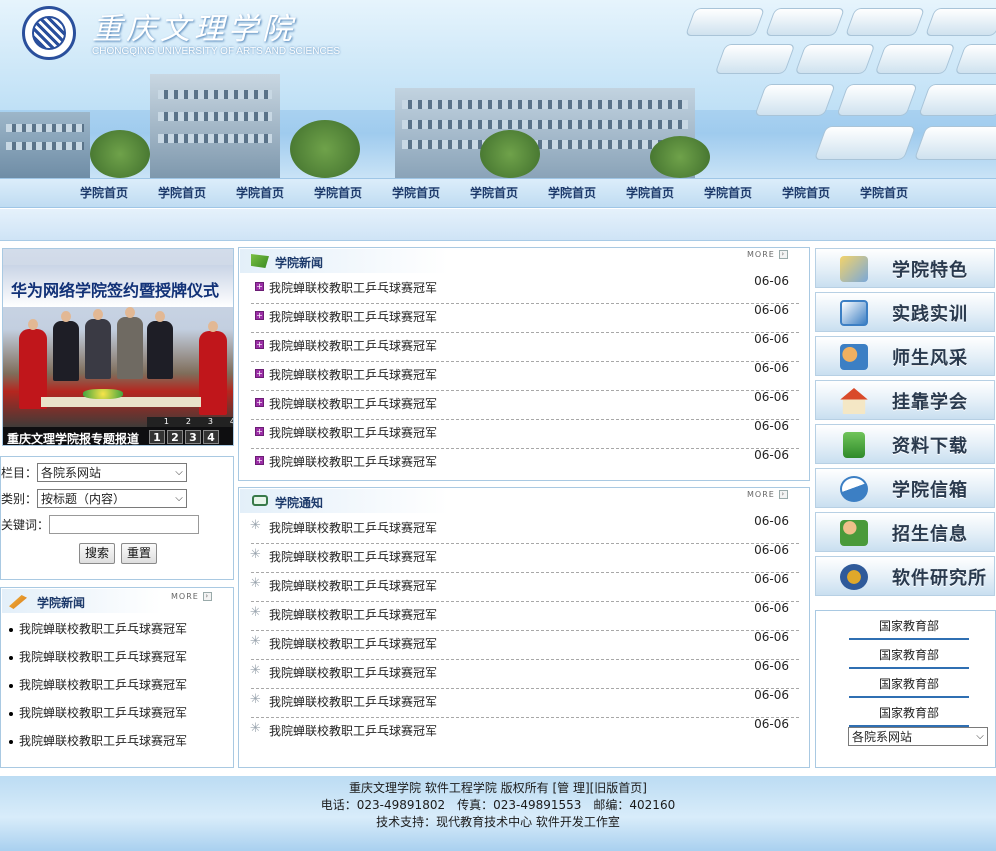 This screenshot has height=851, width=996. What do you see at coordinates (767, 254) in the screenshot?
I see `center-news-more-link: MORE ›` at bounding box center [767, 254].